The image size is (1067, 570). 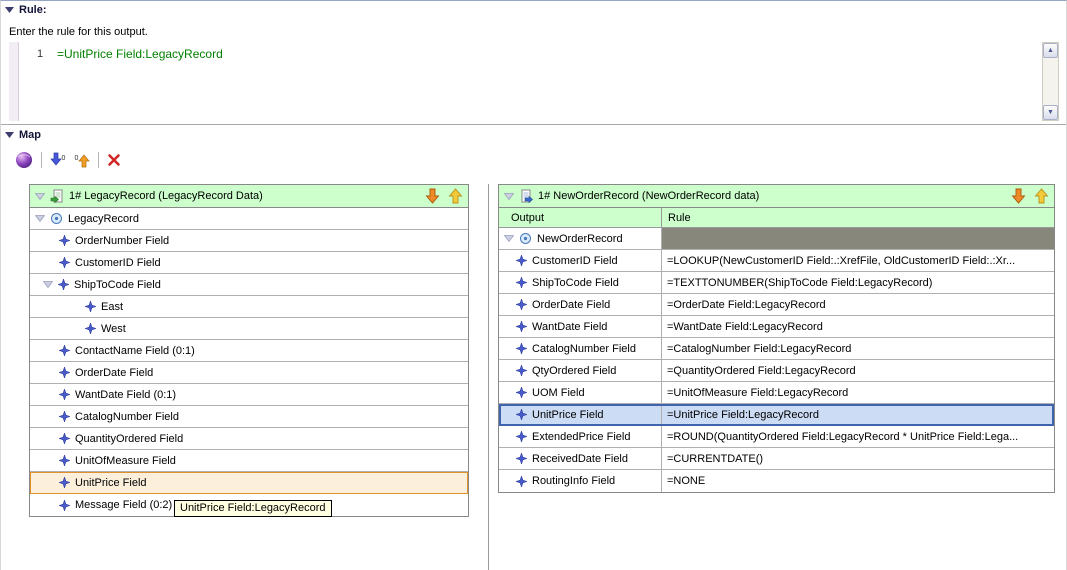 I want to click on output-cell: RoutingInfo Field, so click(x=580, y=481).